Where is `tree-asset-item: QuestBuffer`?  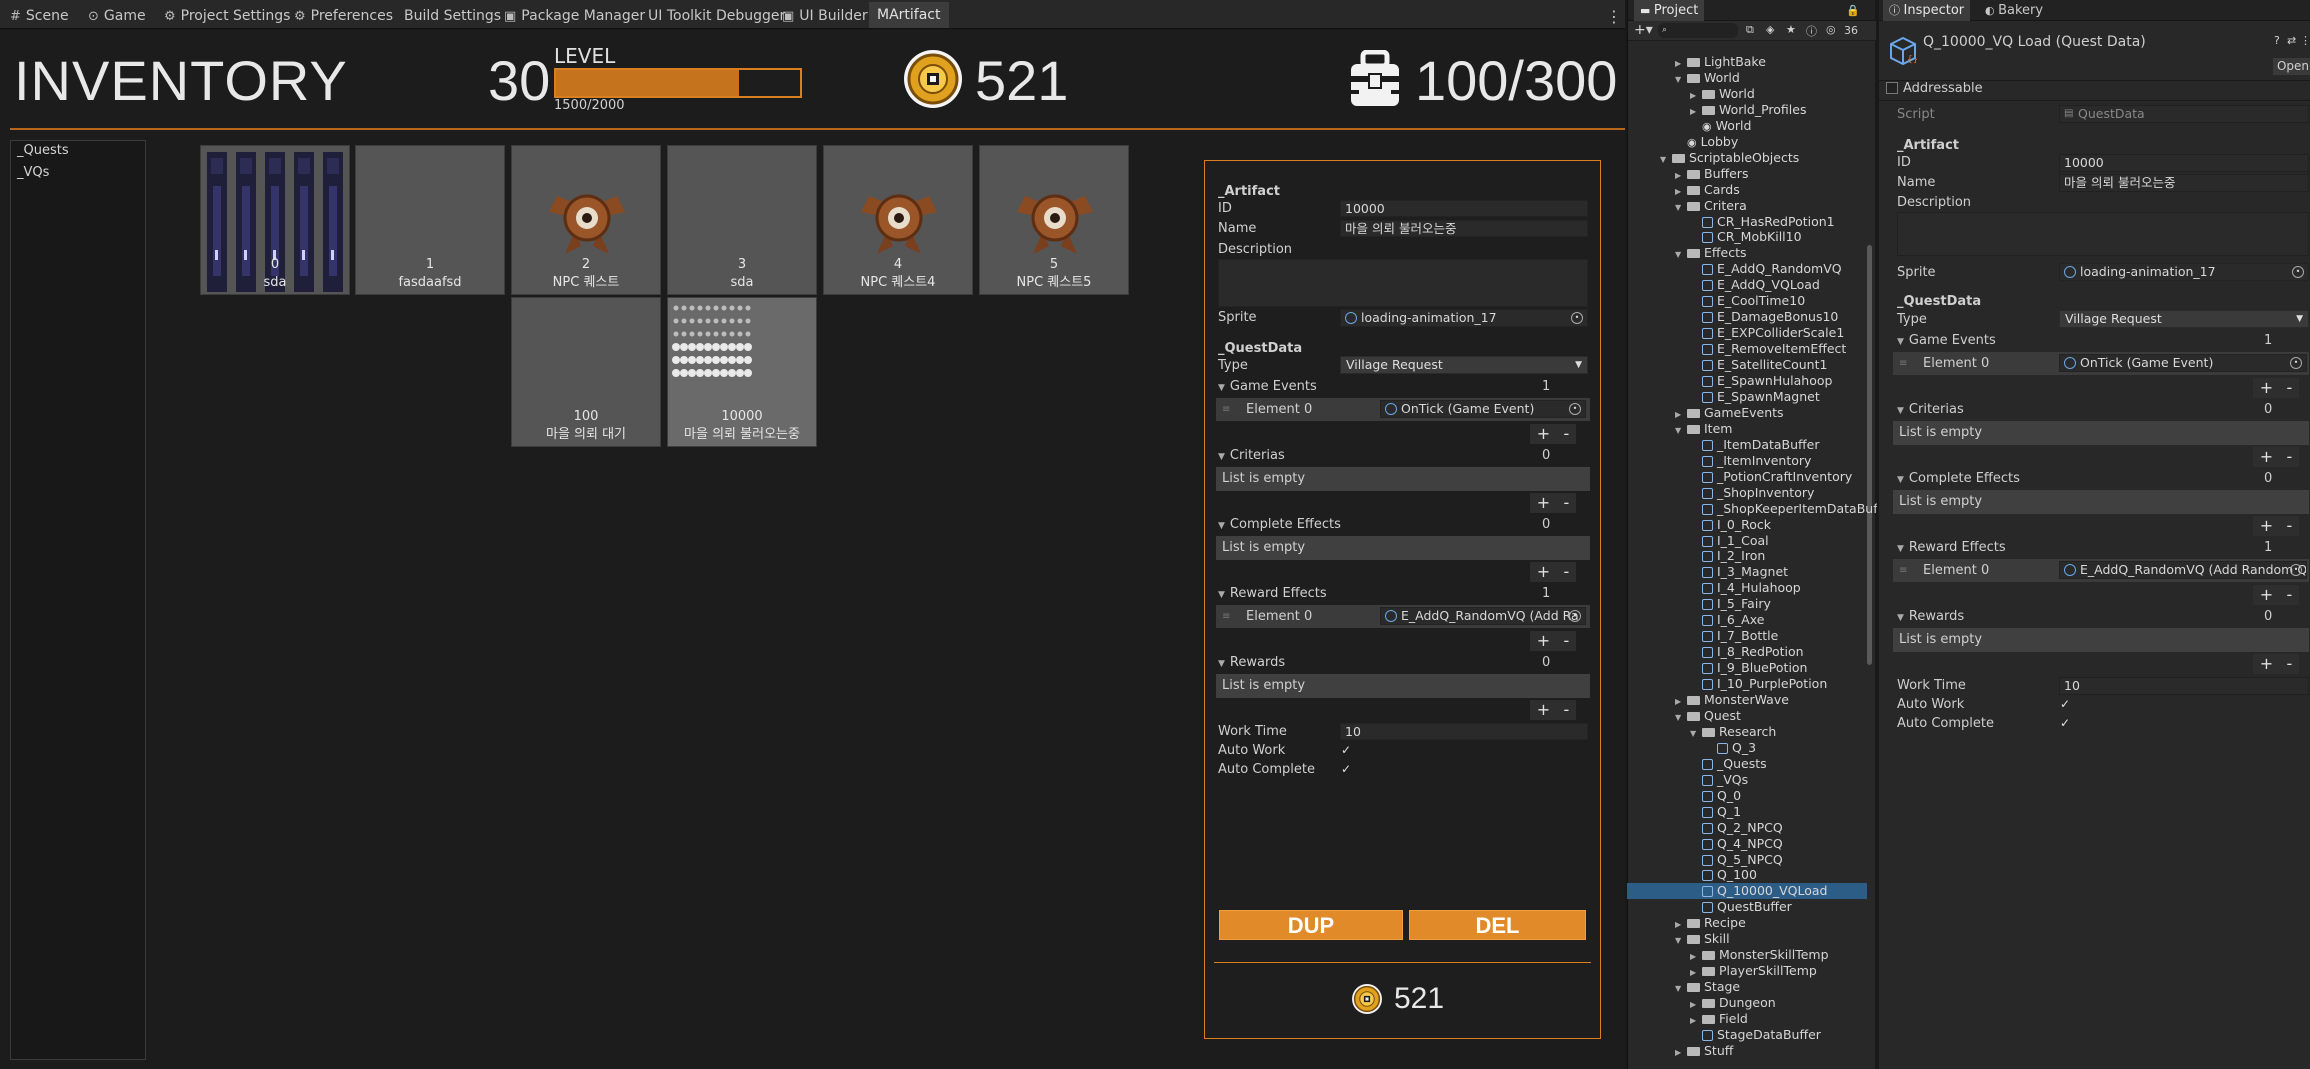
tree-asset-item: QuestBuffer is located at coordinates (1741, 907).